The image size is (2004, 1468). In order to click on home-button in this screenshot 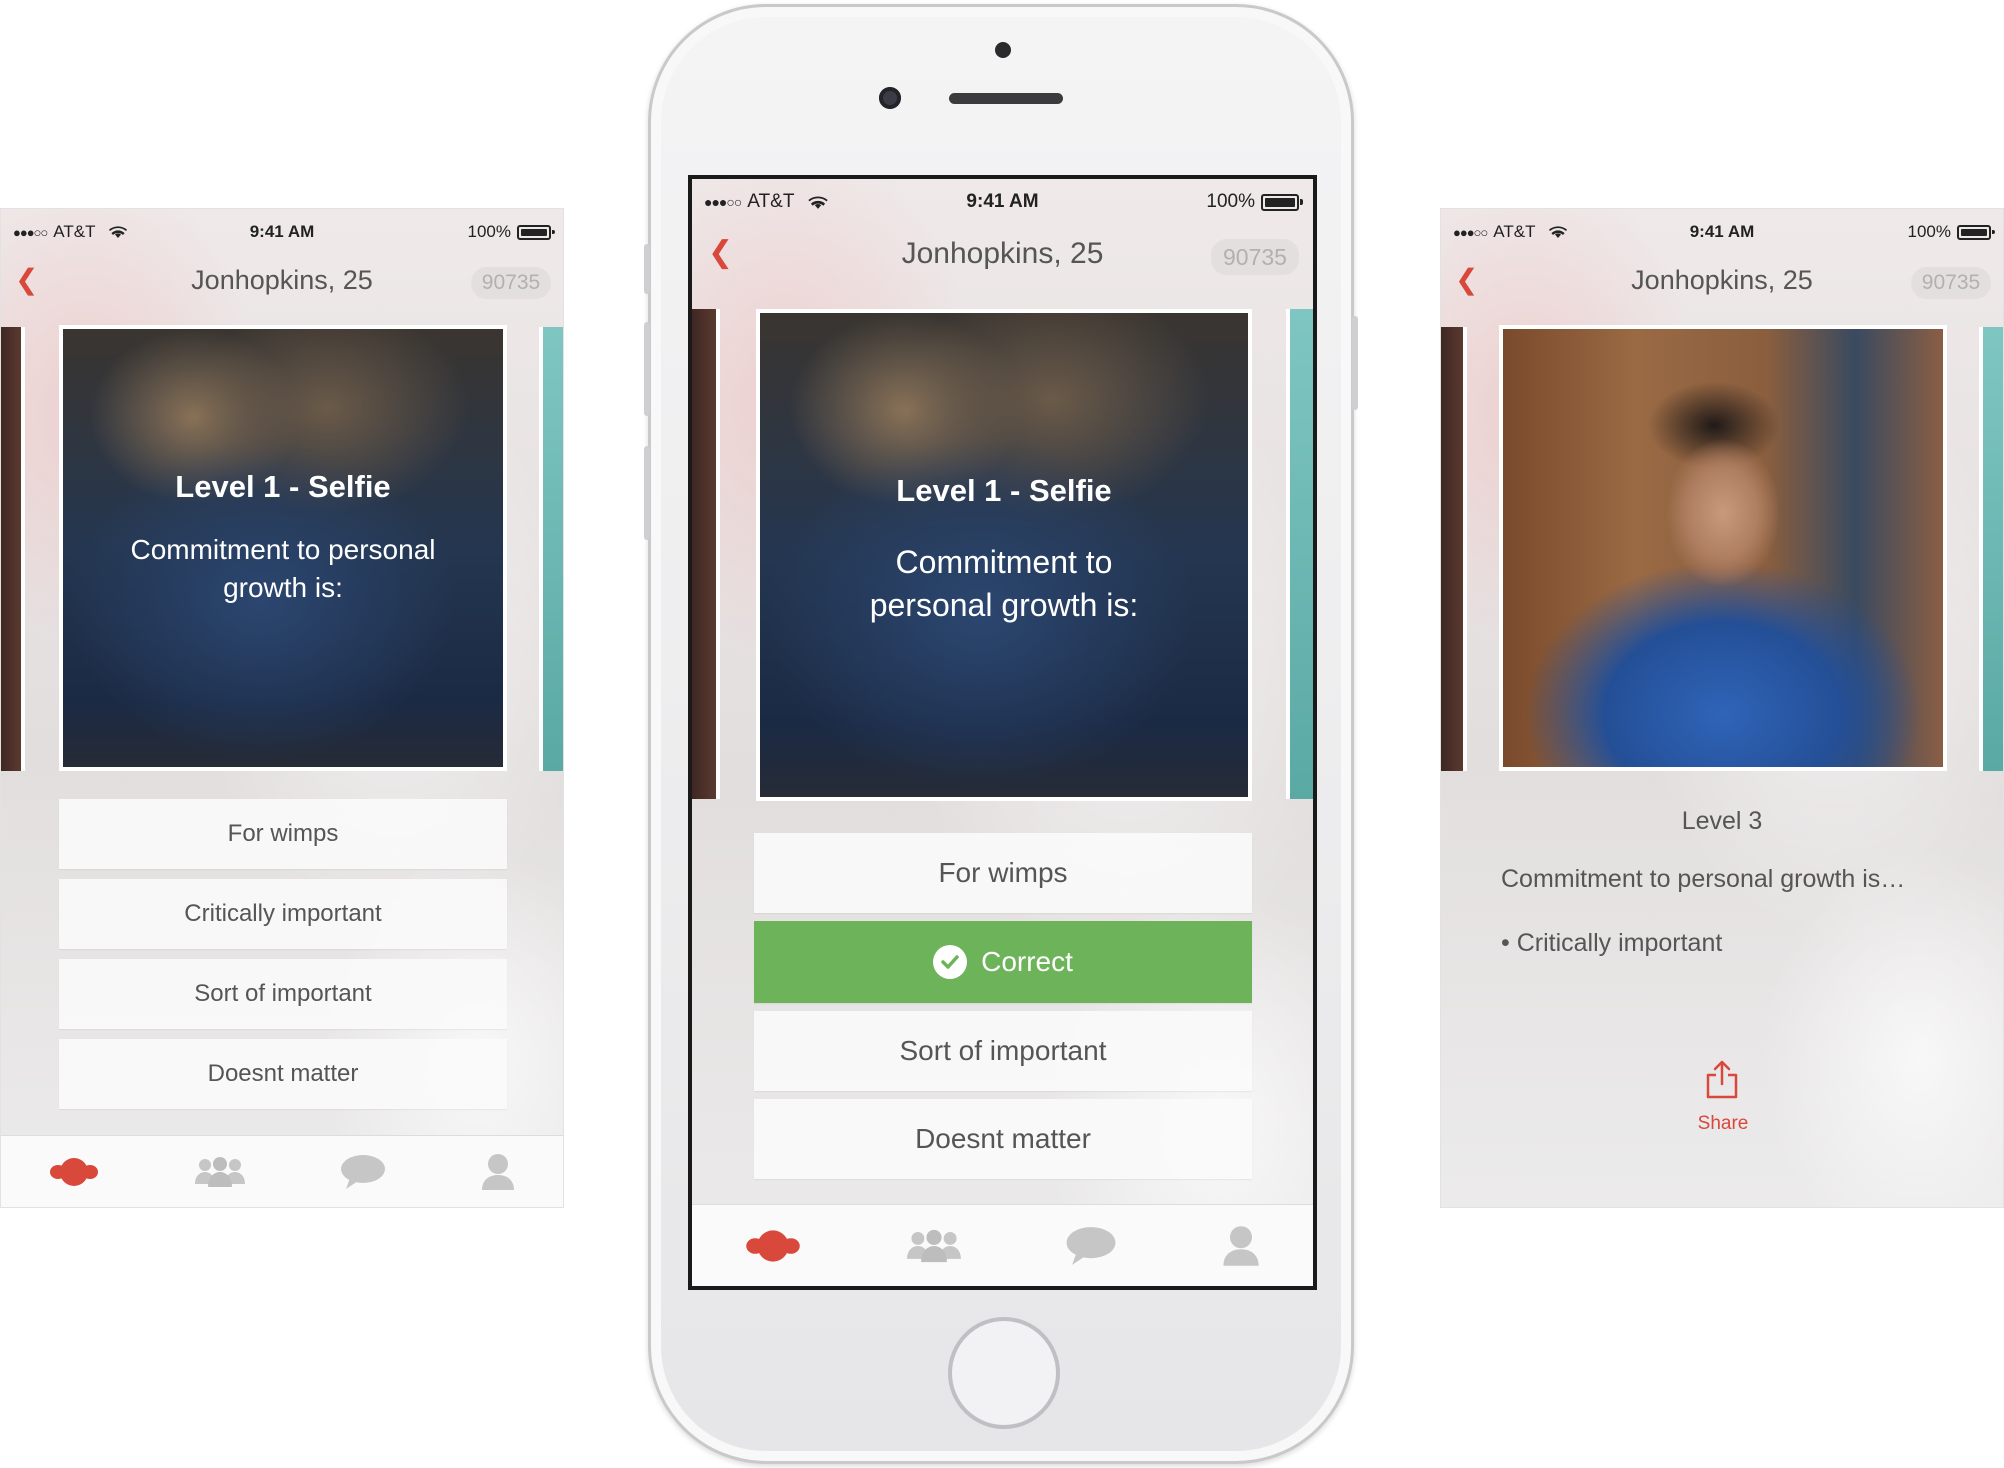, I will do `click(1004, 1373)`.